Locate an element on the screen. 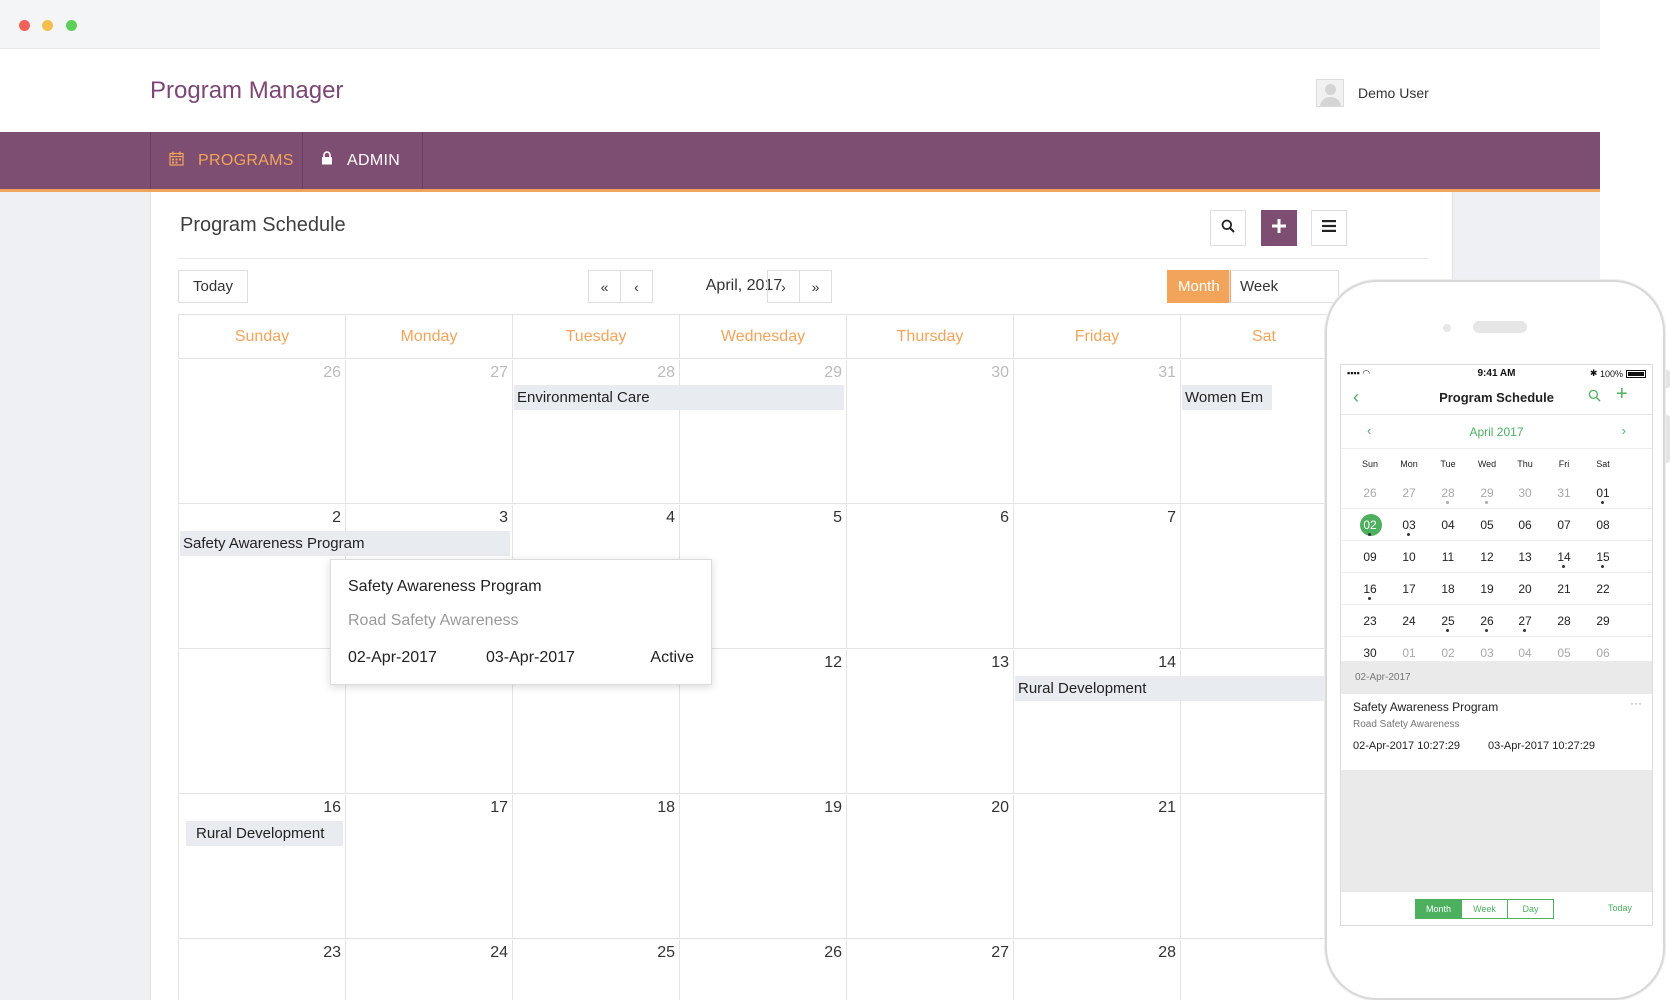 The width and height of the screenshot is (1670, 1000). prev-year-button: « is located at coordinates (604, 286).